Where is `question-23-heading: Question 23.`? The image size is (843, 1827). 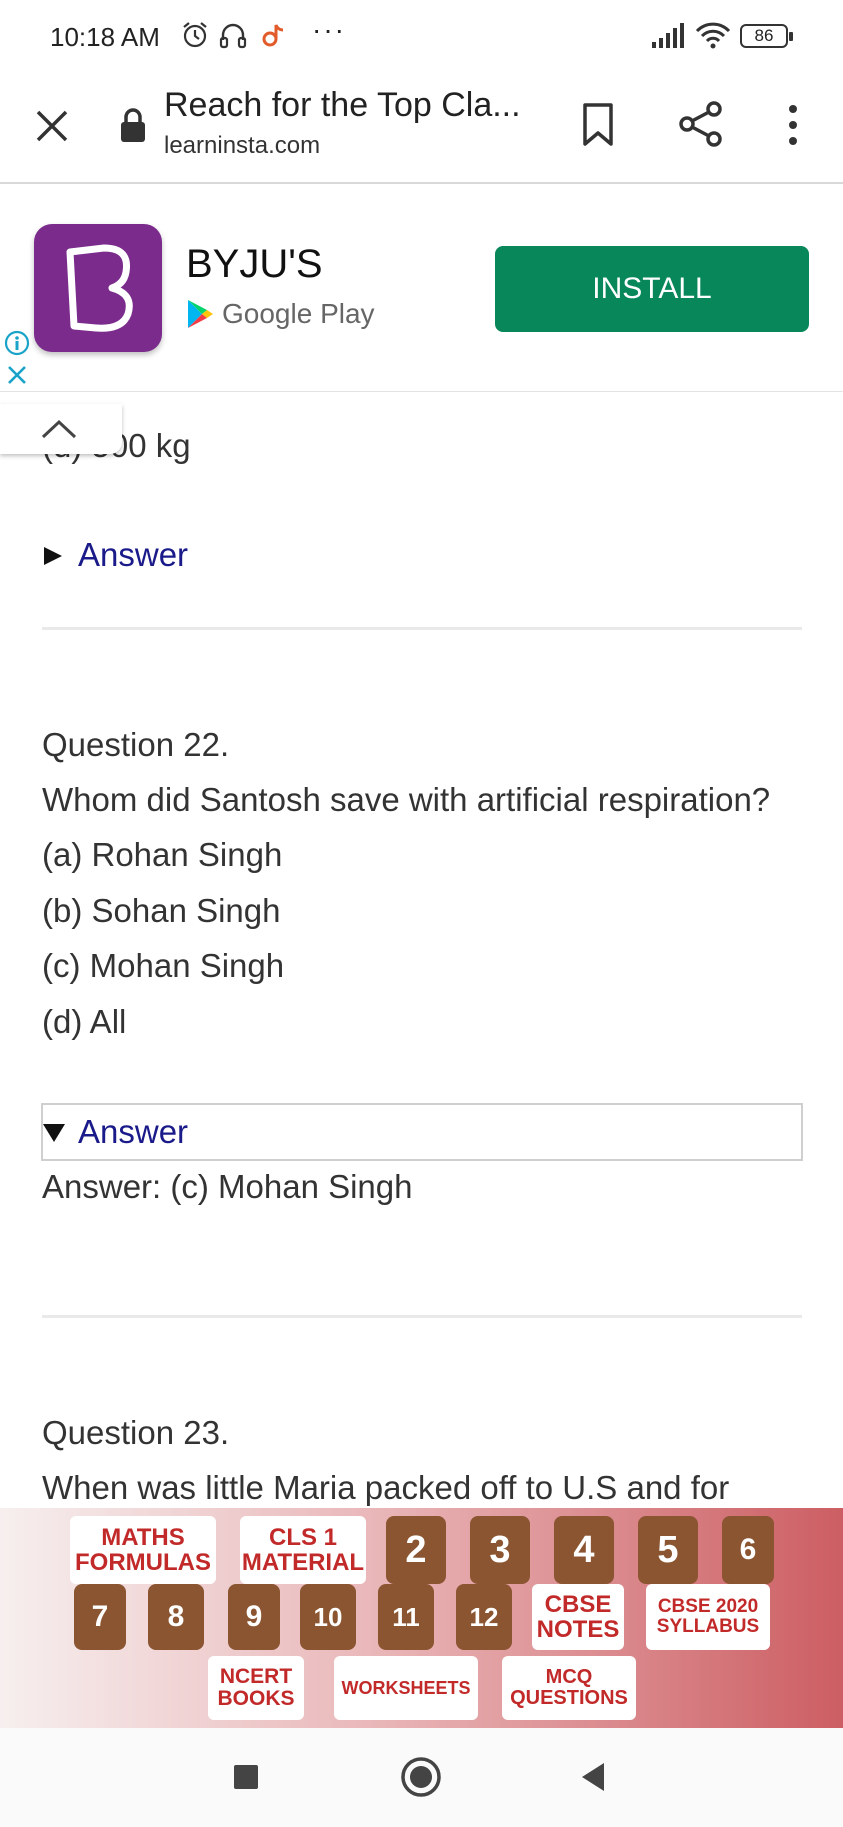 question-23-heading: Question 23. is located at coordinates (136, 1432).